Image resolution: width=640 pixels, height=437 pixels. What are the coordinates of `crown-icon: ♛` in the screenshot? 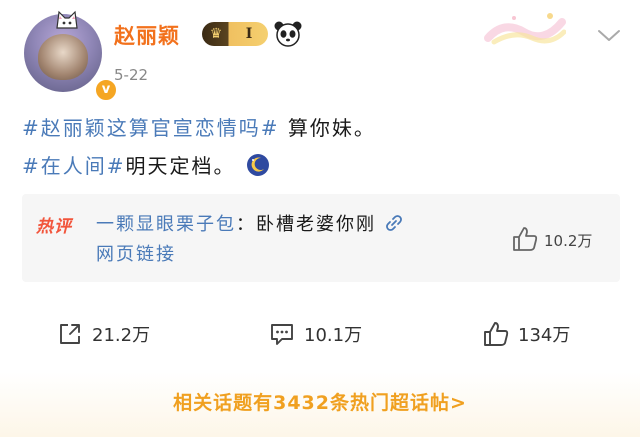 It's located at (216, 34).